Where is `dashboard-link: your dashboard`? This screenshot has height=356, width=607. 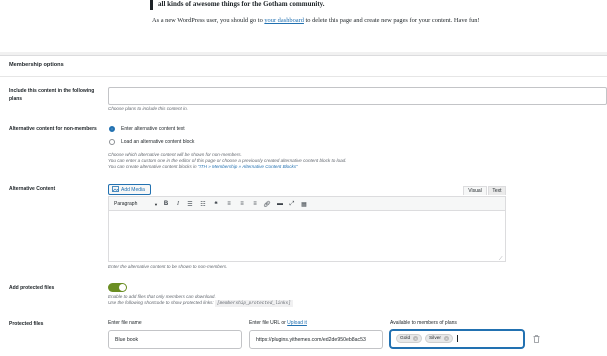 dashboard-link: your dashboard is located at coordinates (284, 20).